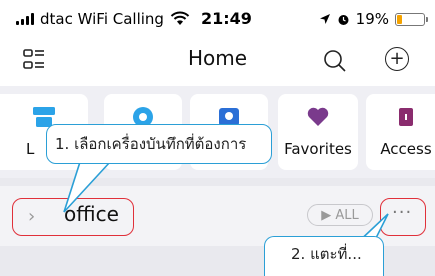 This screenshot has width=435, height=276. What do you see at coordinates (324, 19) in the screenshot?
I see `location-arrow-icon` at bounding box center [324, 19].